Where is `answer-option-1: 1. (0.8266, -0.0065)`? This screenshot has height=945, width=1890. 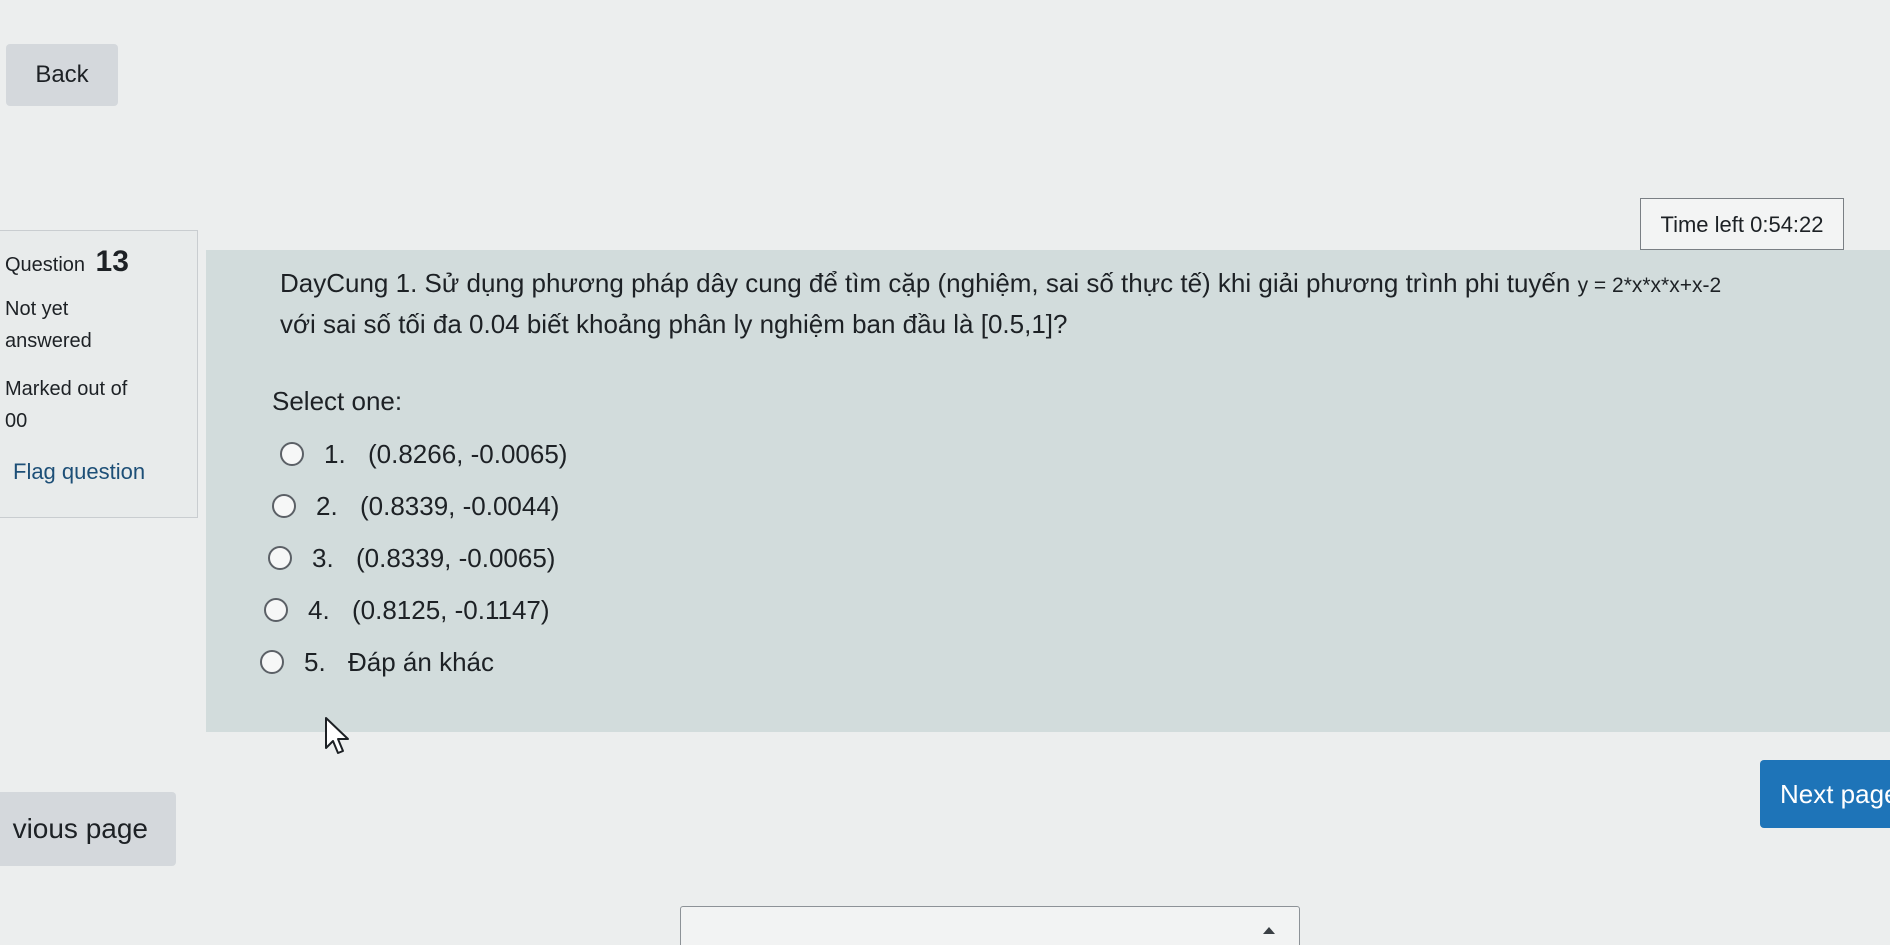 answer-option-1: 1. (0.8266, -0.0065) is located at coordinates (423, 454).